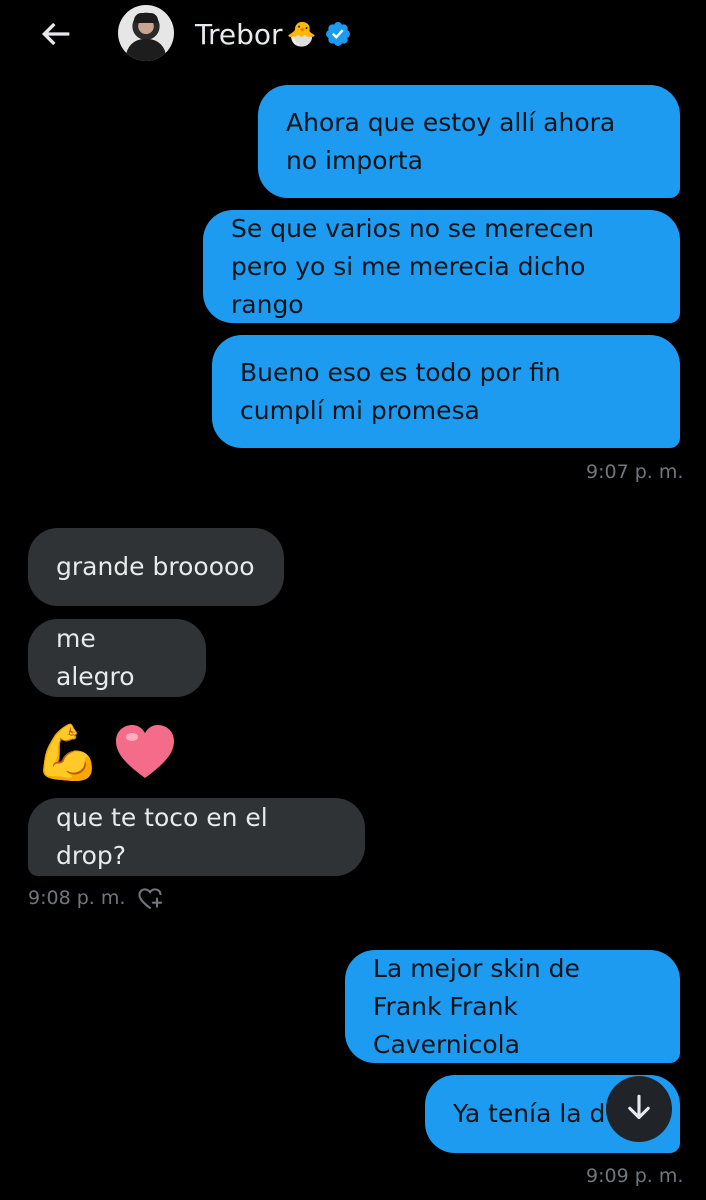  Describe the element at coordinates (146, 33) in the screenshot. I see `avatar` at that location.